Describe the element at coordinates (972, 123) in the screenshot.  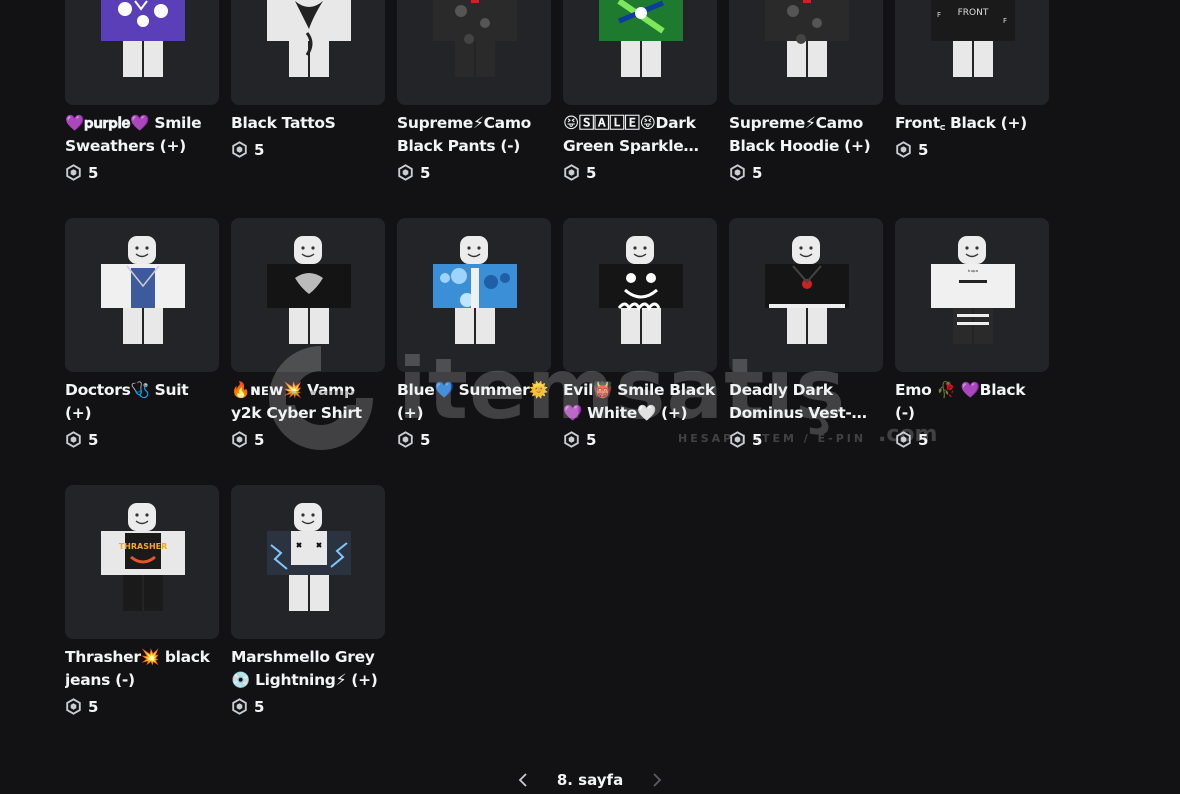
I see `item-name: Front꜀ Black (+)` at that location.